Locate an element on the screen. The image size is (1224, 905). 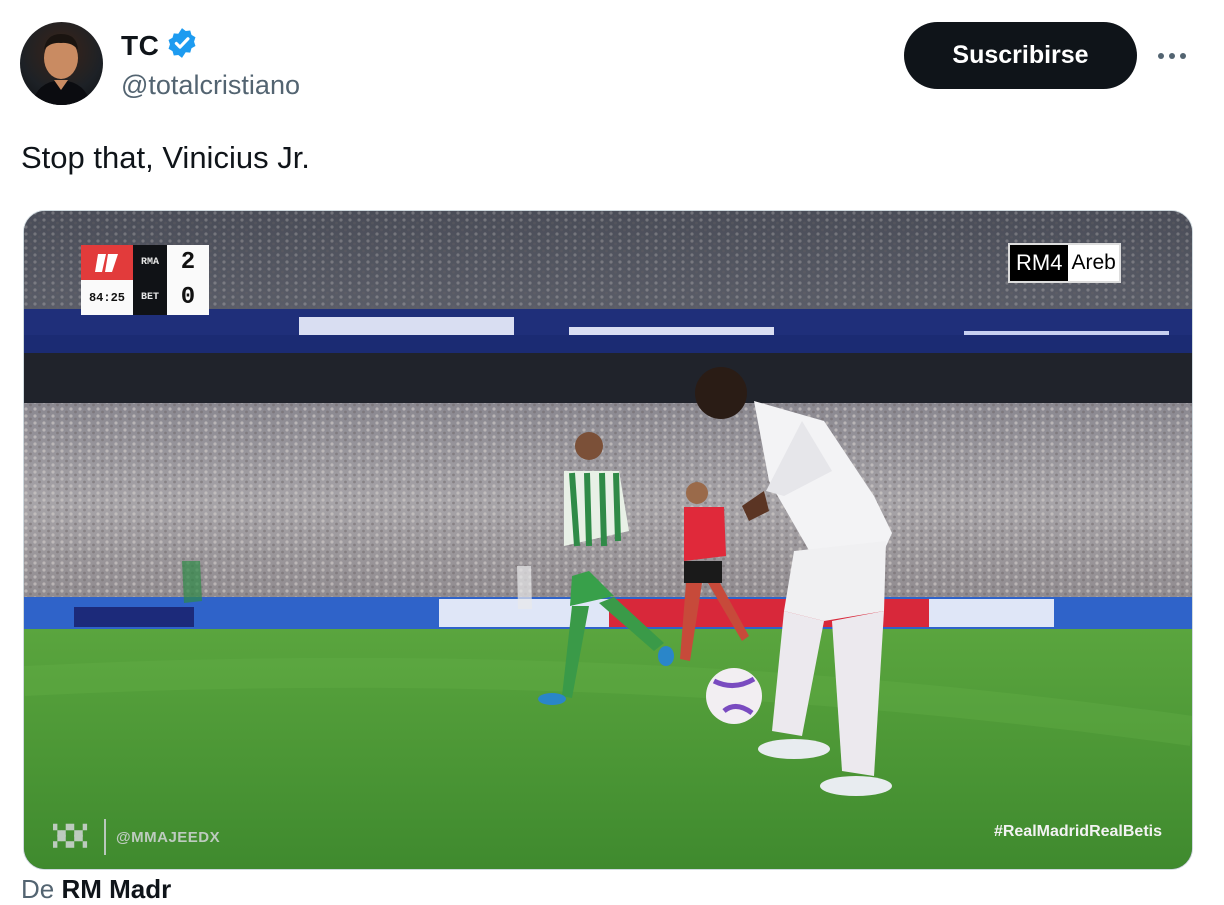
video-watermark: ▚▞▚▞ ▞▚▞▚ @MMAJEEDX is located at coordinates (133, 837).